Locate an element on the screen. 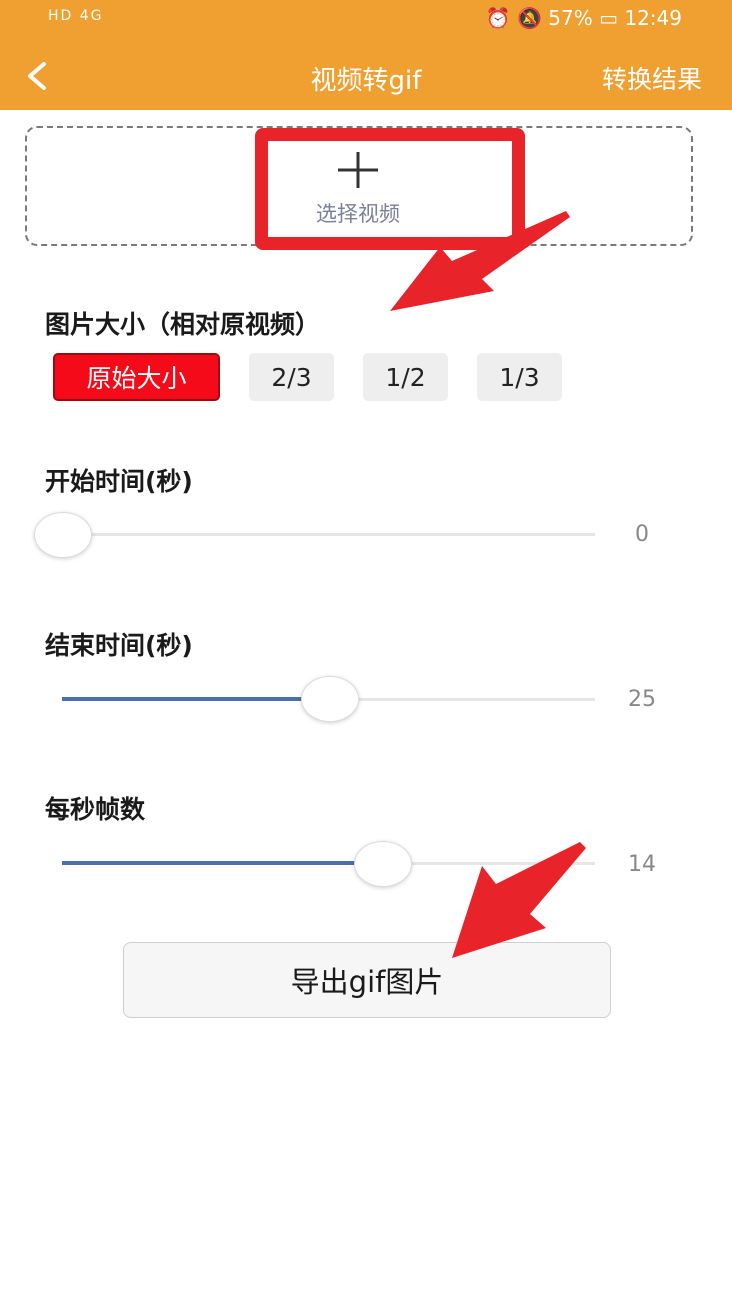 Image resolution: width=732 pixels, height=1304 pixels. start-time-title: 开始时间(秒) is located at coordinates (119, 481).